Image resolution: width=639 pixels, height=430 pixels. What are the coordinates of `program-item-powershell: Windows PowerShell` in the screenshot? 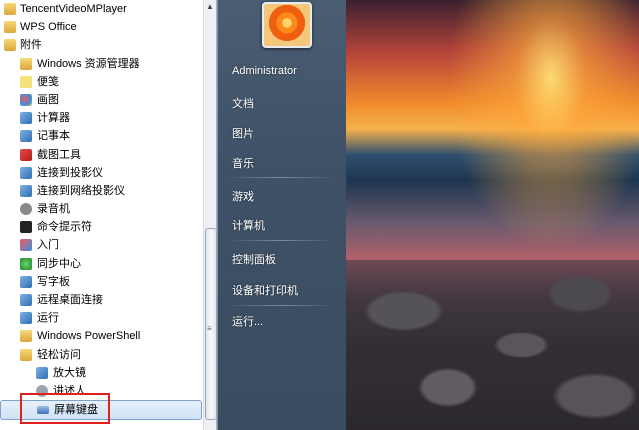 It's located at (101, 336).